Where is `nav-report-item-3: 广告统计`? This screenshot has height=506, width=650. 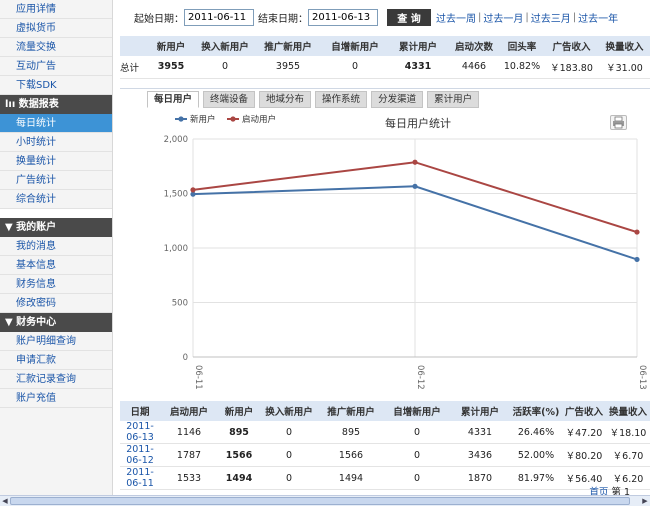 nav-report-item-3: 广告统计 is located at coordinates (56, 180).